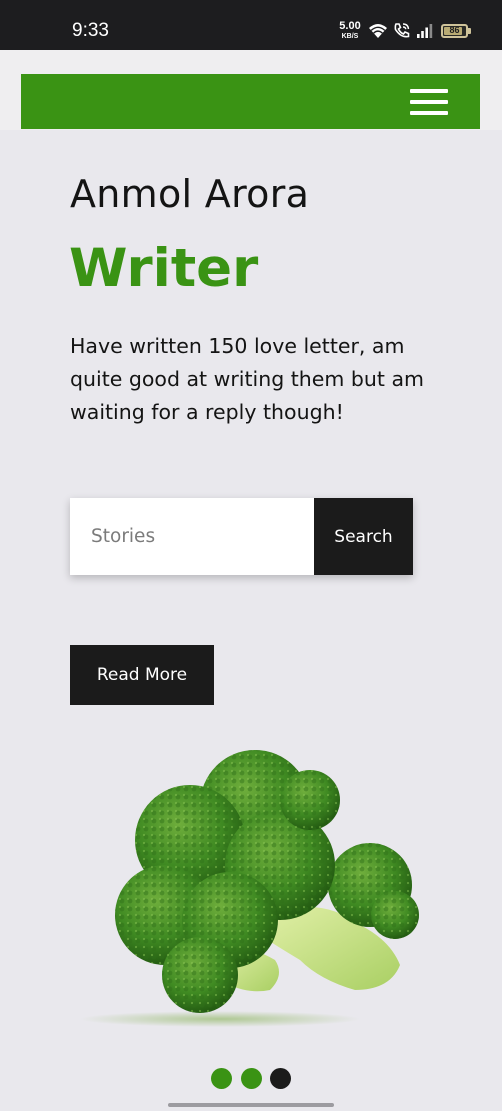  What do you see at coordinates (350, 36) in the screenshot?
I see `network-speed-unit: KB/S` at bounding box center [350, 36].